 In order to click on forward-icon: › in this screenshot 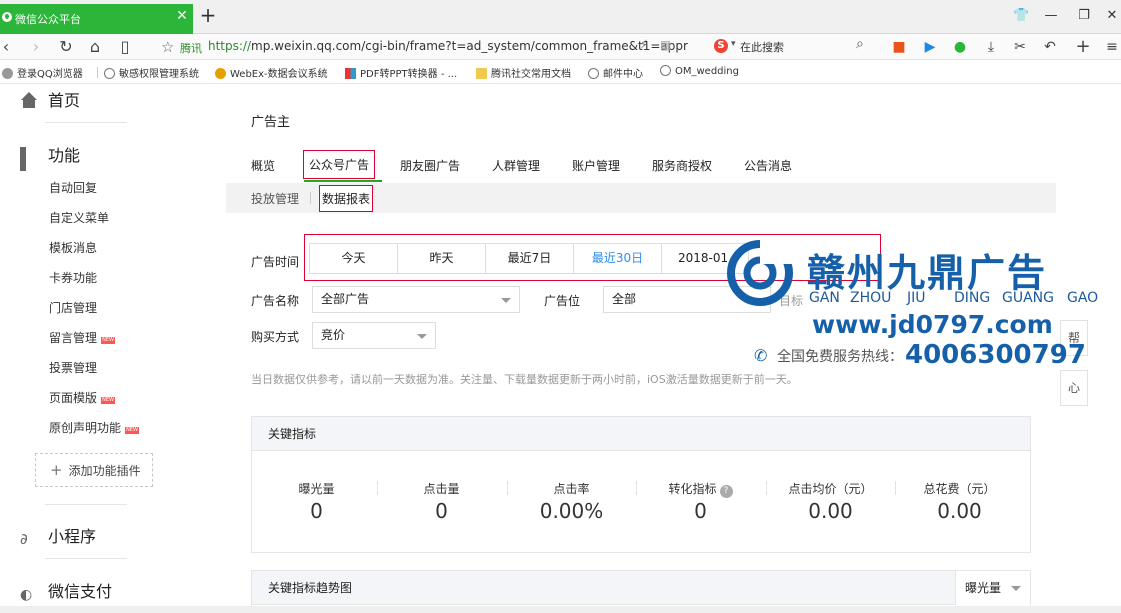, I will do `click(36, 47)`.